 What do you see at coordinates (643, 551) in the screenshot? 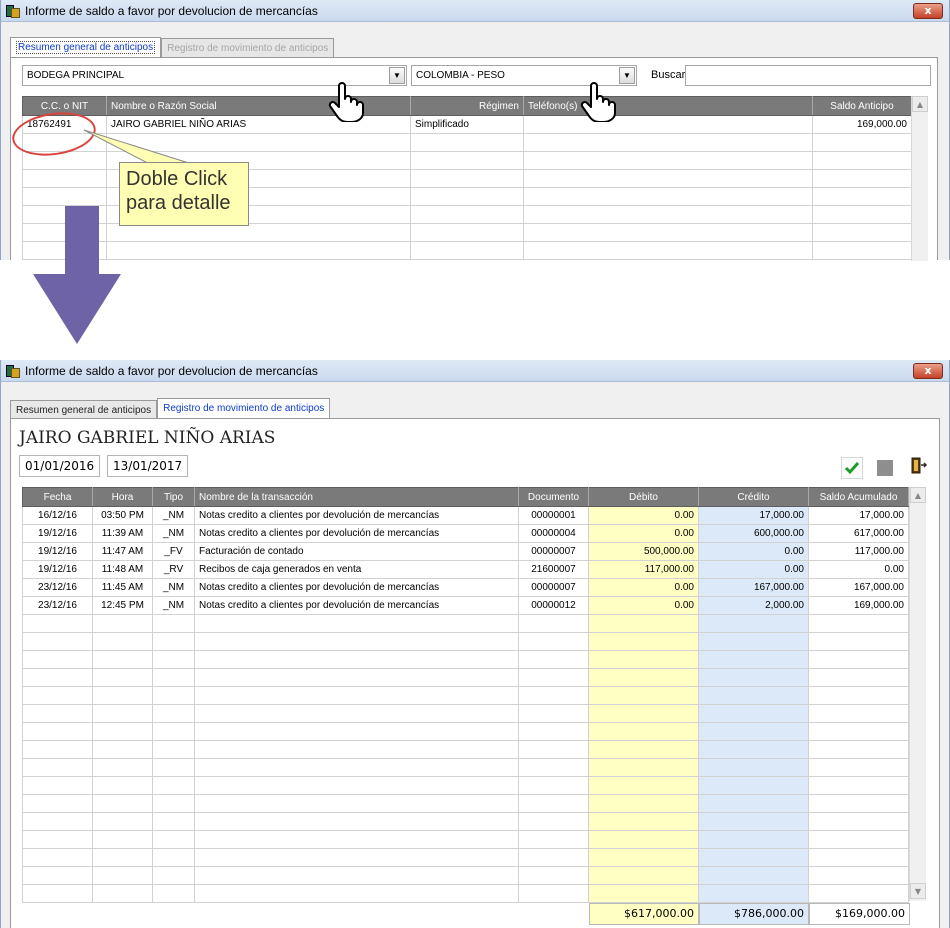
I see `cell-debito: 500,000.00` at bounding box center [643, 551].